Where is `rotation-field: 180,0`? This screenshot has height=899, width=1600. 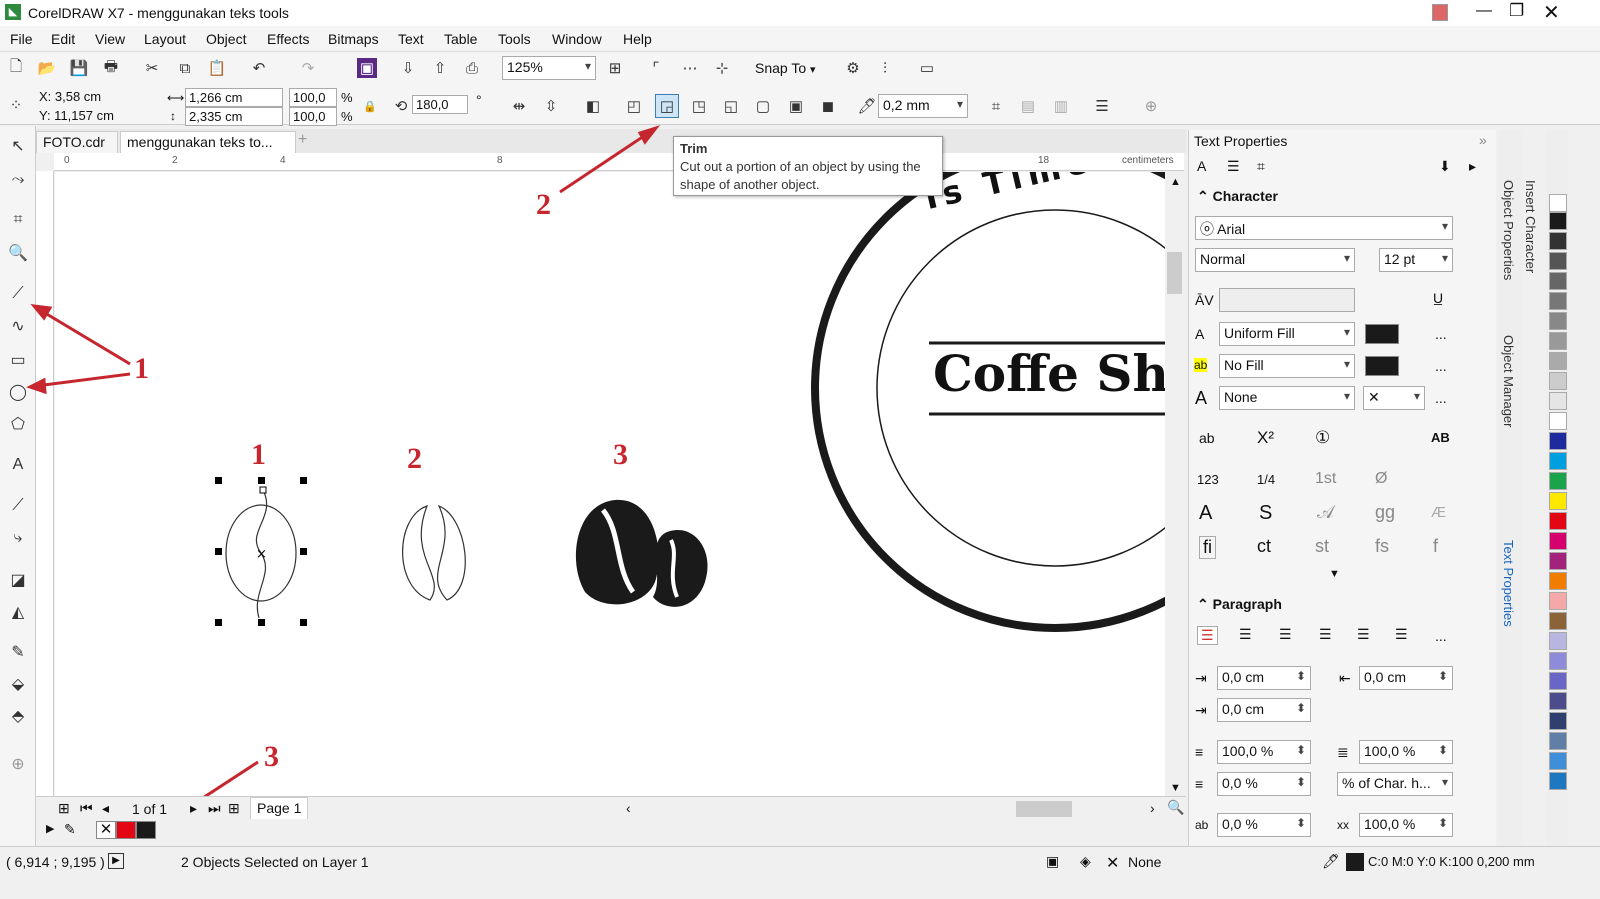 rotation-field: 180,0 is located at coordinates (440, 104).